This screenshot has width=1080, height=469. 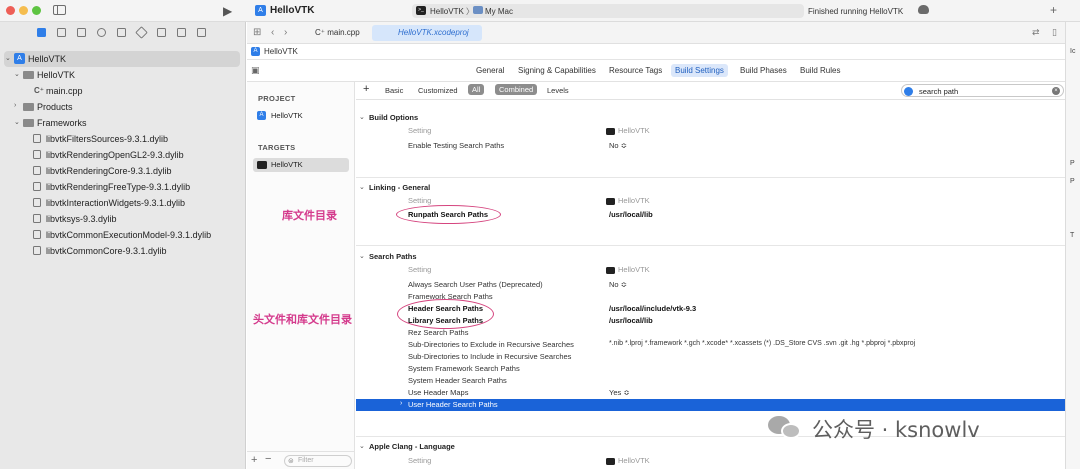 What do you see at coordinates (490, 70) in the screenshot?
I see `tab-general: General` at bounding box center [490, 70].